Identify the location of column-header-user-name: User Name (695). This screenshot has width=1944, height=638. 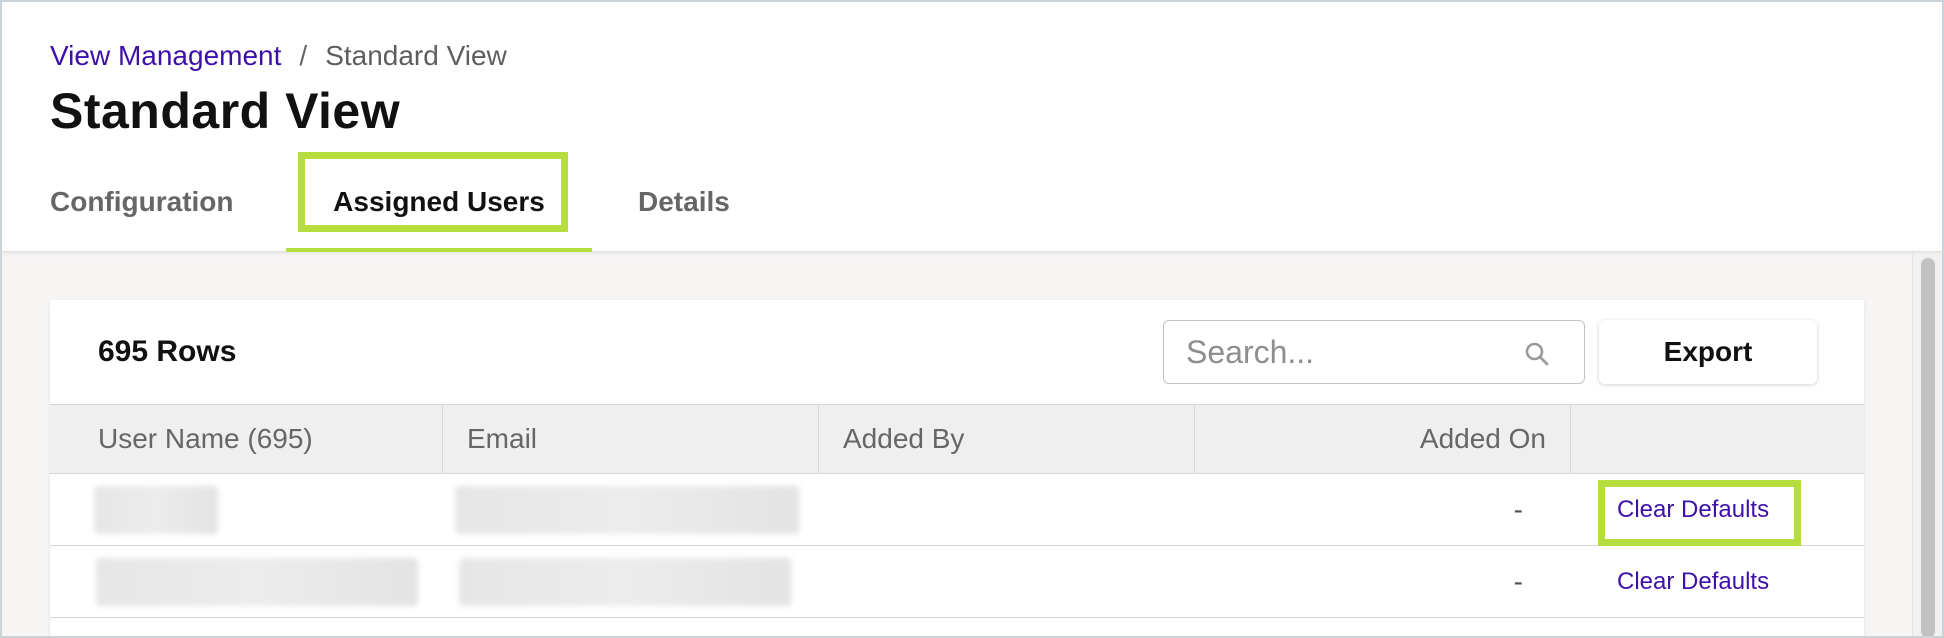
(246, 439).